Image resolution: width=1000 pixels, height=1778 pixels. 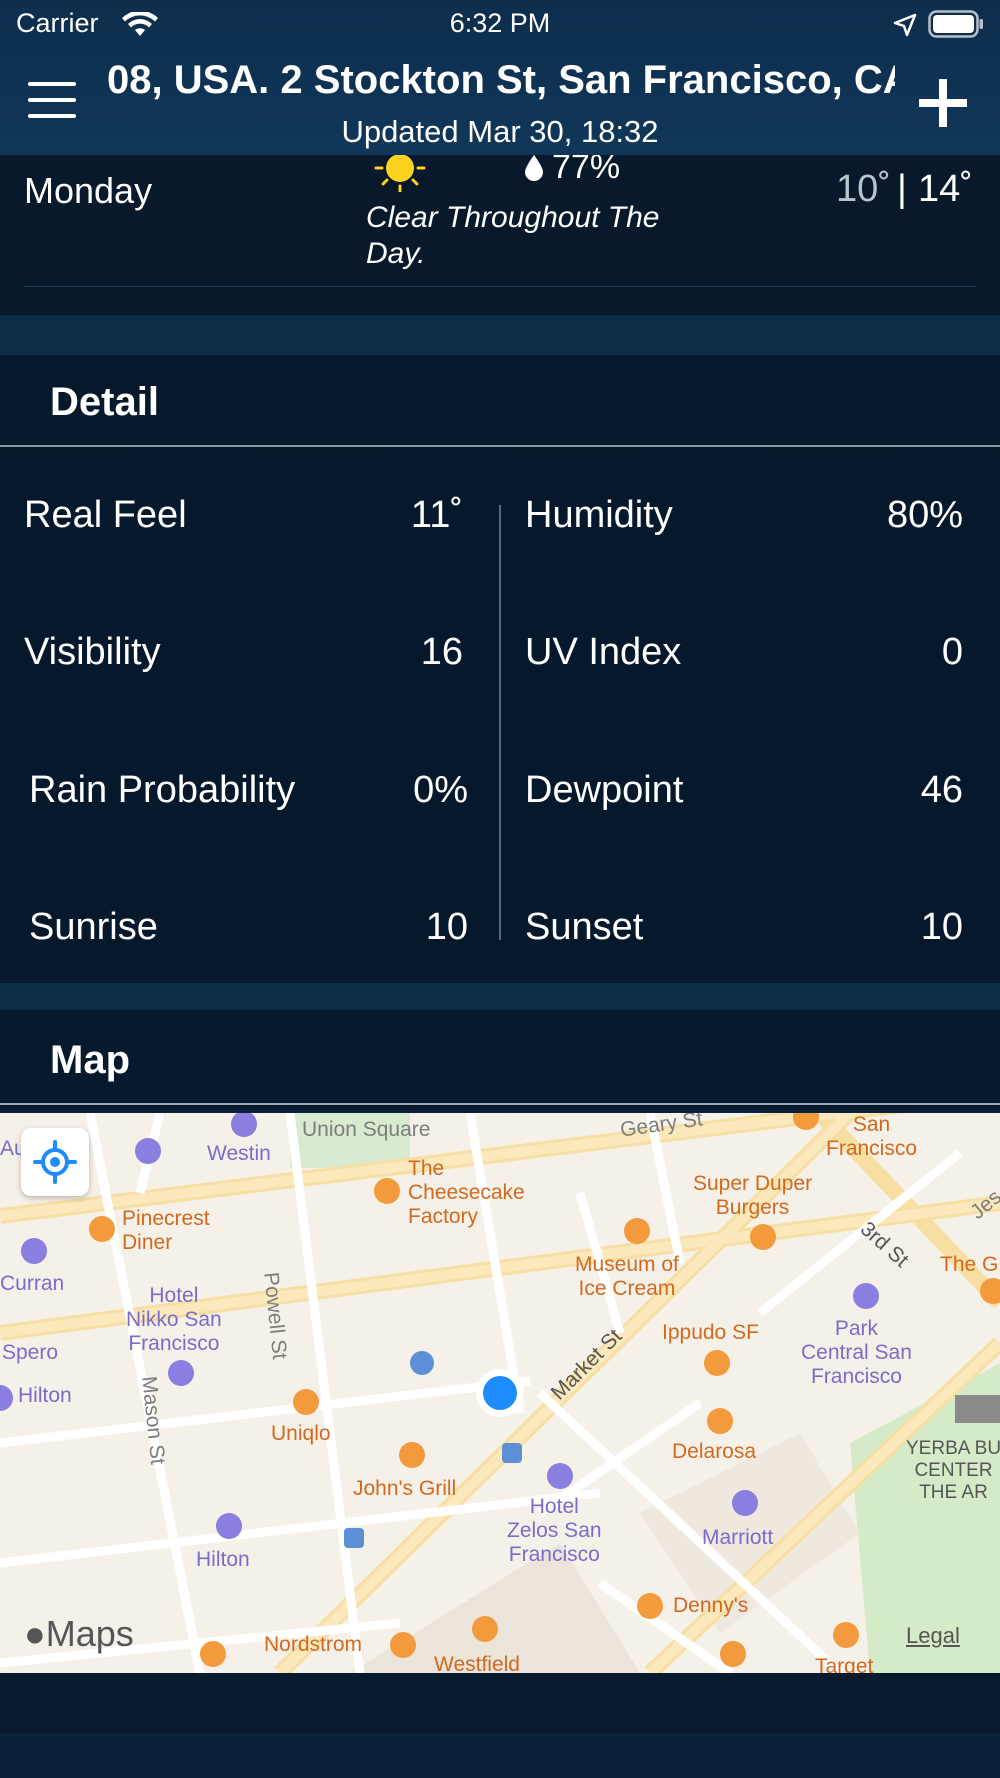 What do you see at coordinates (440, 790) in the screenshot?
I see `detail-value-rain-probability: 0%` at bounding box center [440, 790].